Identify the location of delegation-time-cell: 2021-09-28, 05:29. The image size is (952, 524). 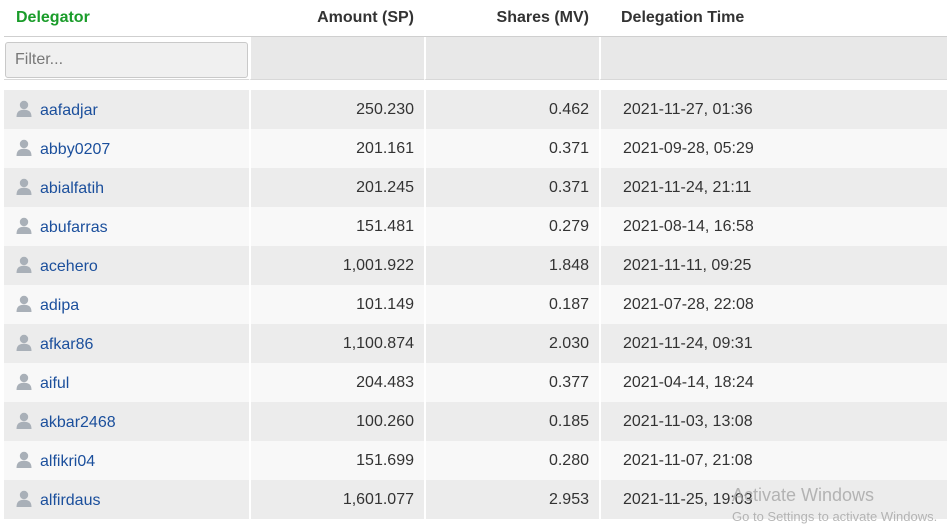
(773, 148).